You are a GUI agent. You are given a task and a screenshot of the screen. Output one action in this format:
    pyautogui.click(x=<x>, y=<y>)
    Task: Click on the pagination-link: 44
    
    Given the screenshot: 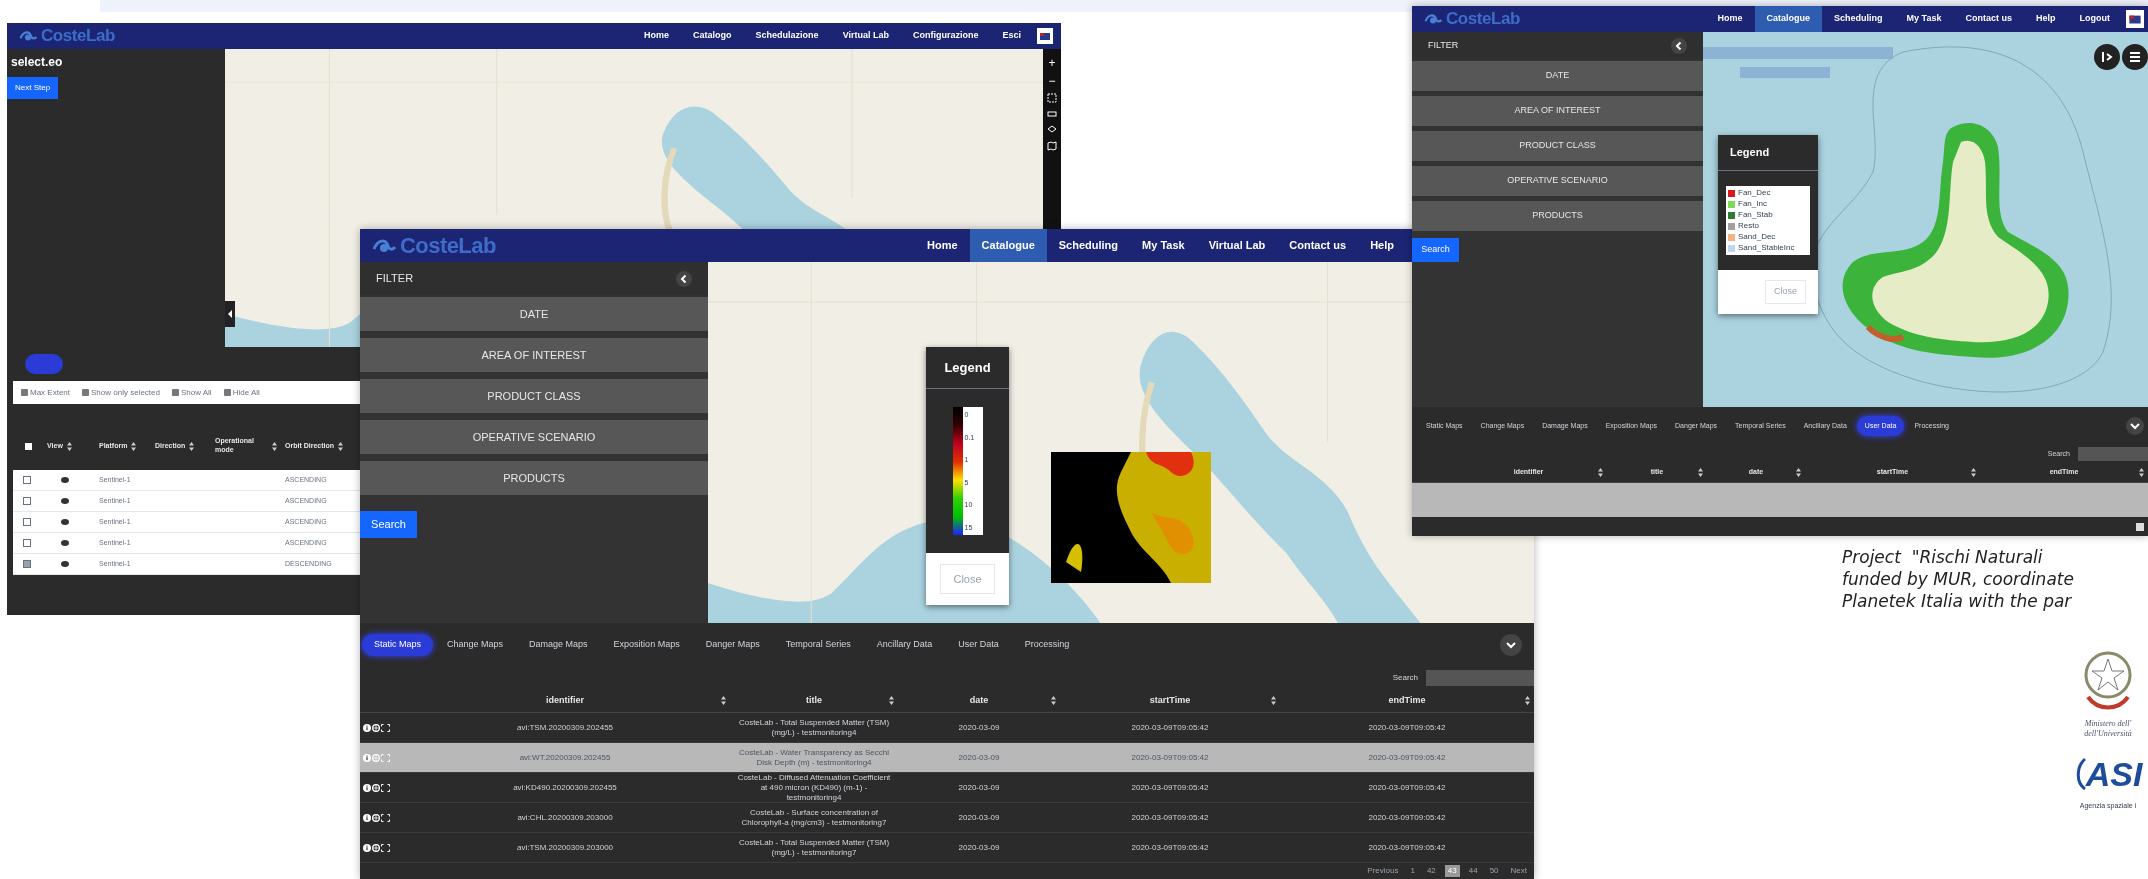 What is the action you would take?
    pyautogui.click(x=1473, y=871)
    